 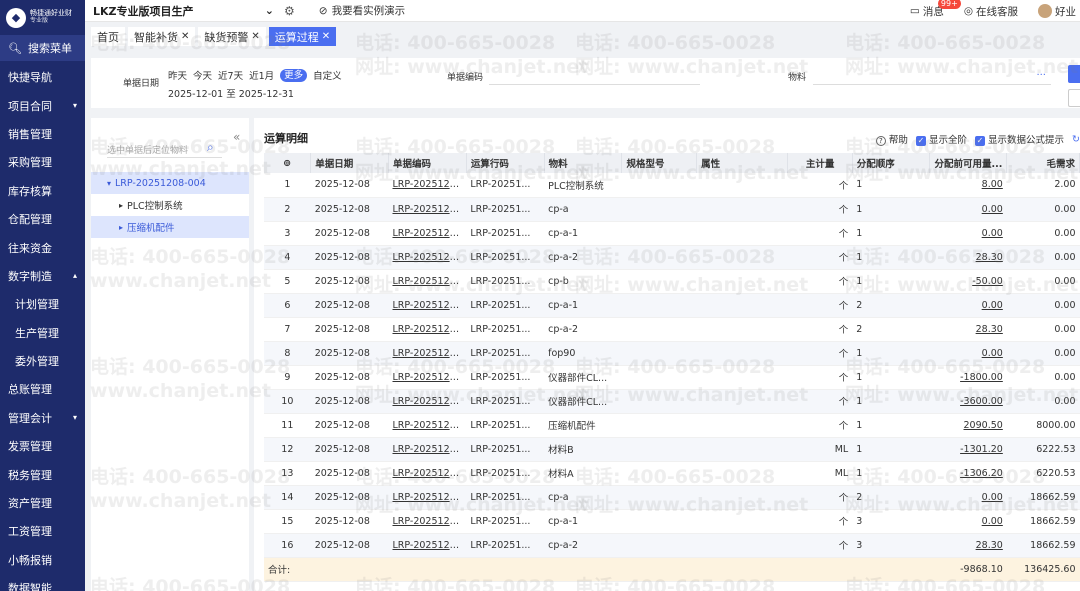 What do you see at coordinates (108, 36) in the screenshot?
I see `tab: 首页` at bounding box center [108, 36].